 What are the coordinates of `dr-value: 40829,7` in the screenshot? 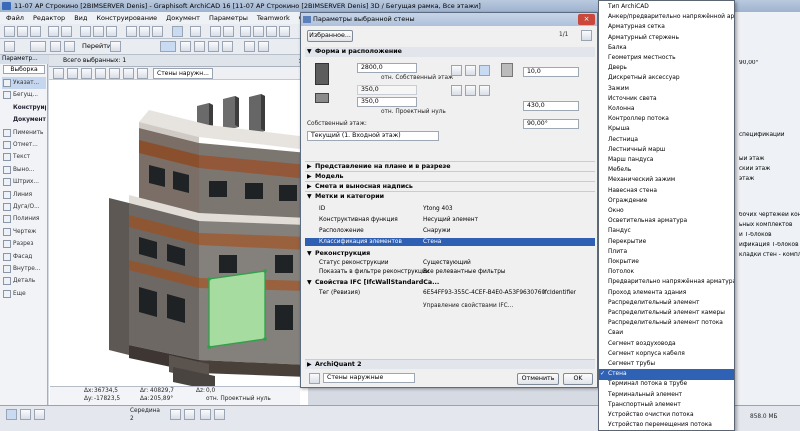 It's located at (162, 391).